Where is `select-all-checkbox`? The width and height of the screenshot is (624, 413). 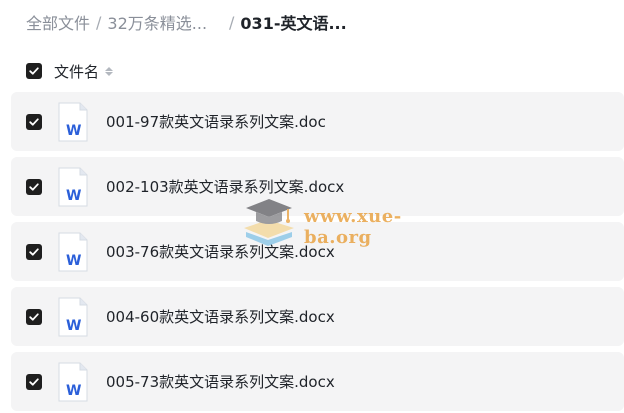 select-all-checkbox is located at coordinates (34, 71).